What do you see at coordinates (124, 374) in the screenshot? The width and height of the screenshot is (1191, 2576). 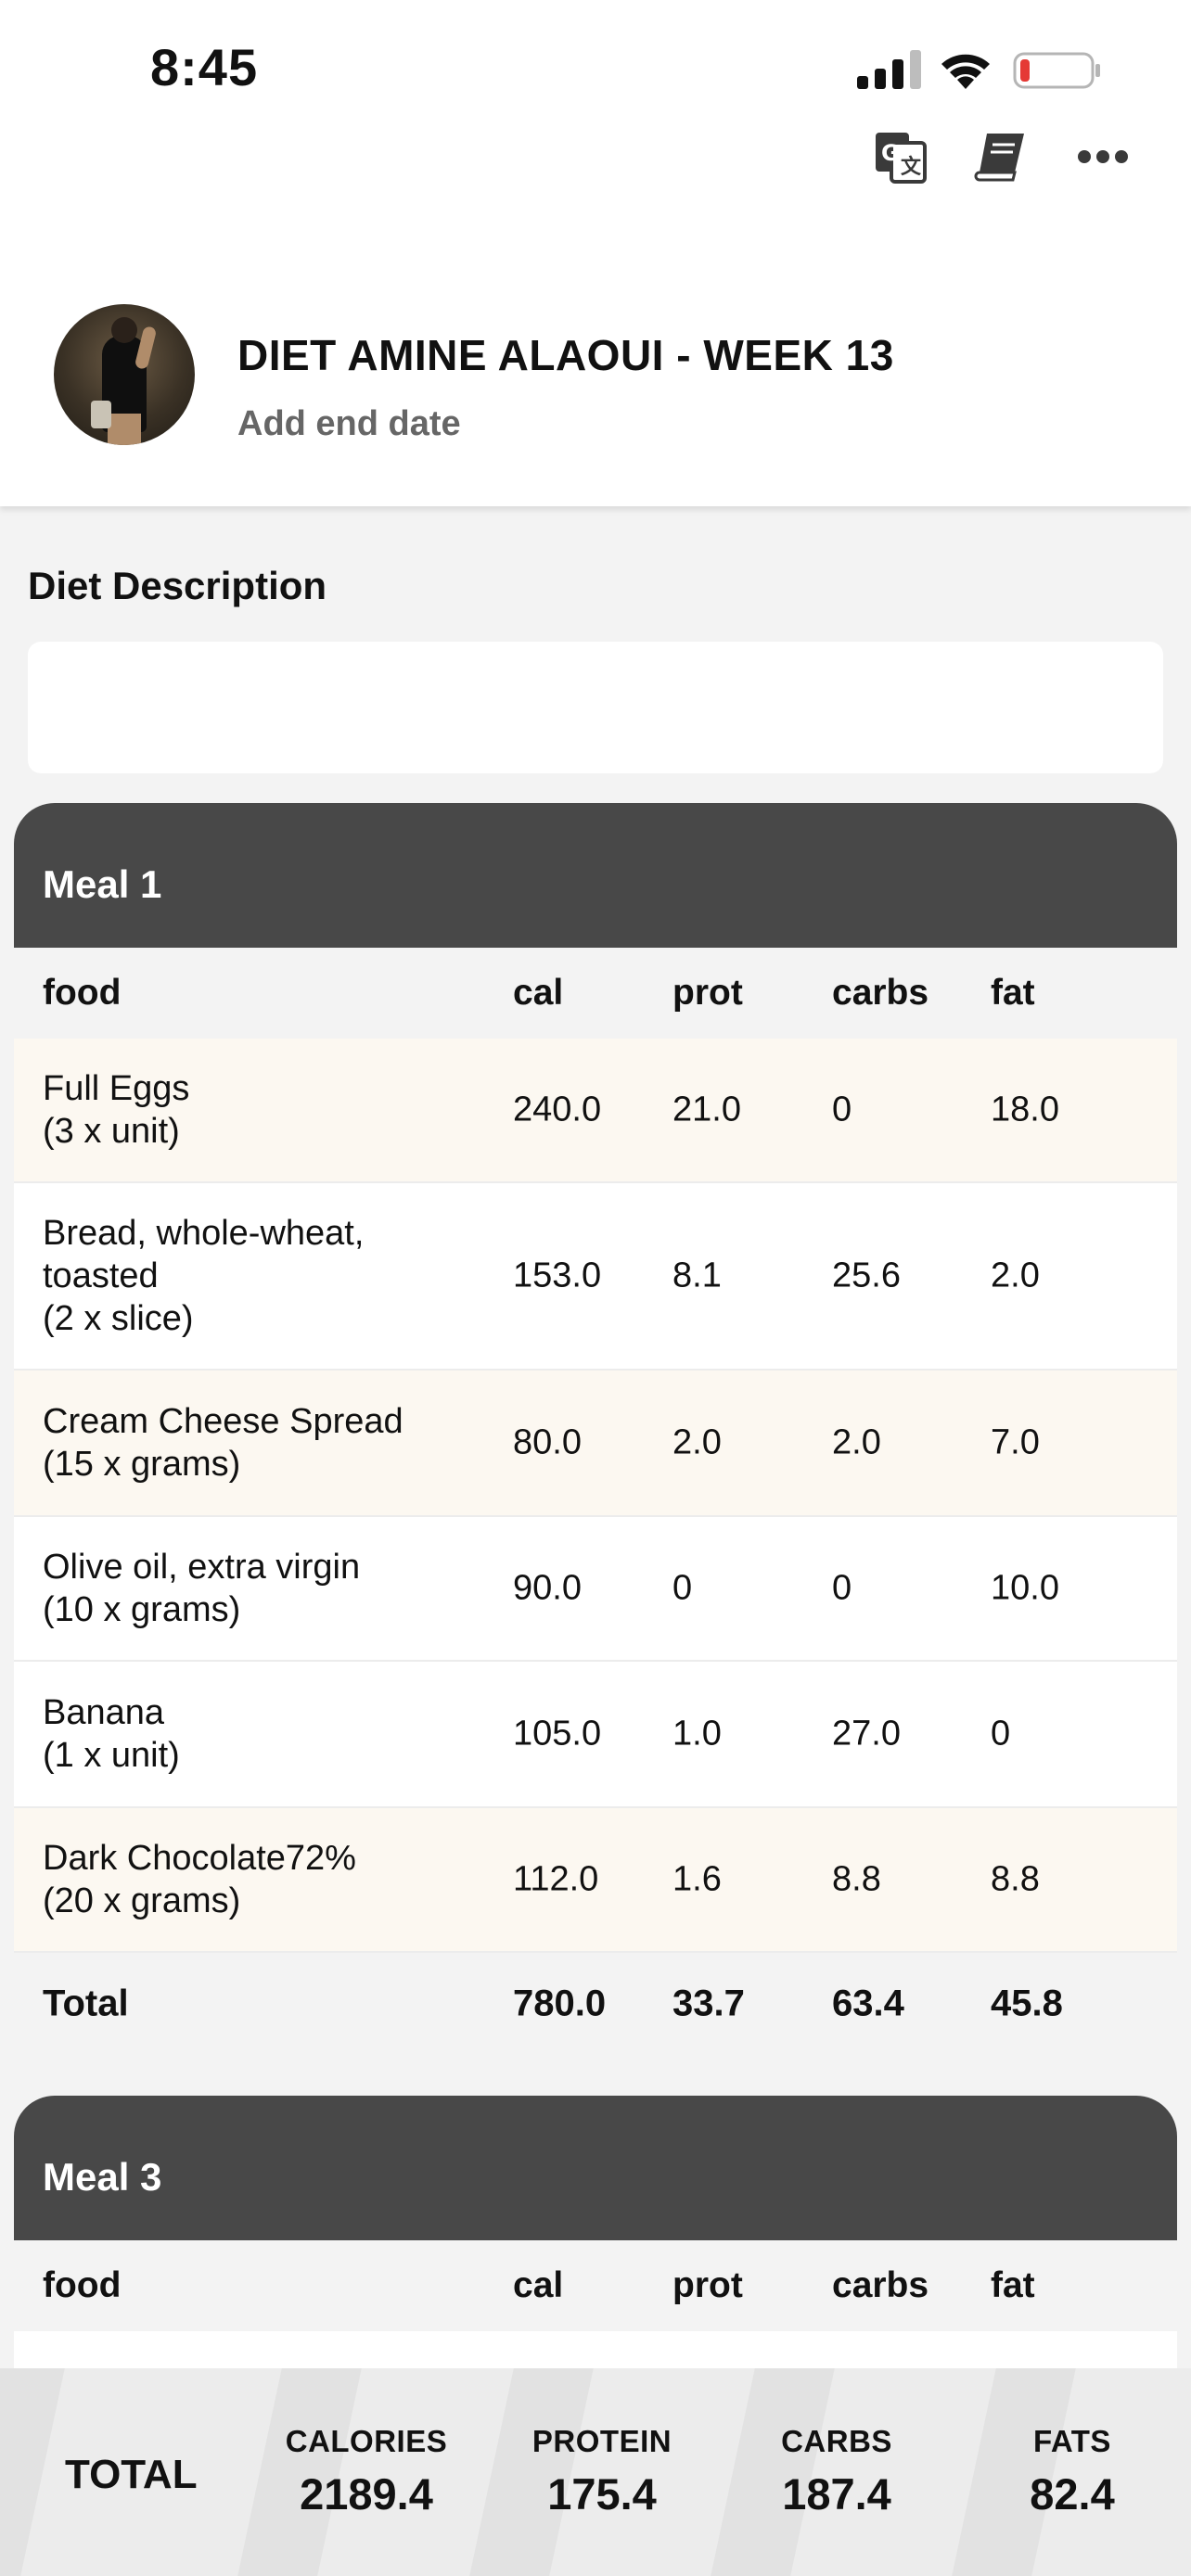 I see `avatar` at bounding box center [124, 374].